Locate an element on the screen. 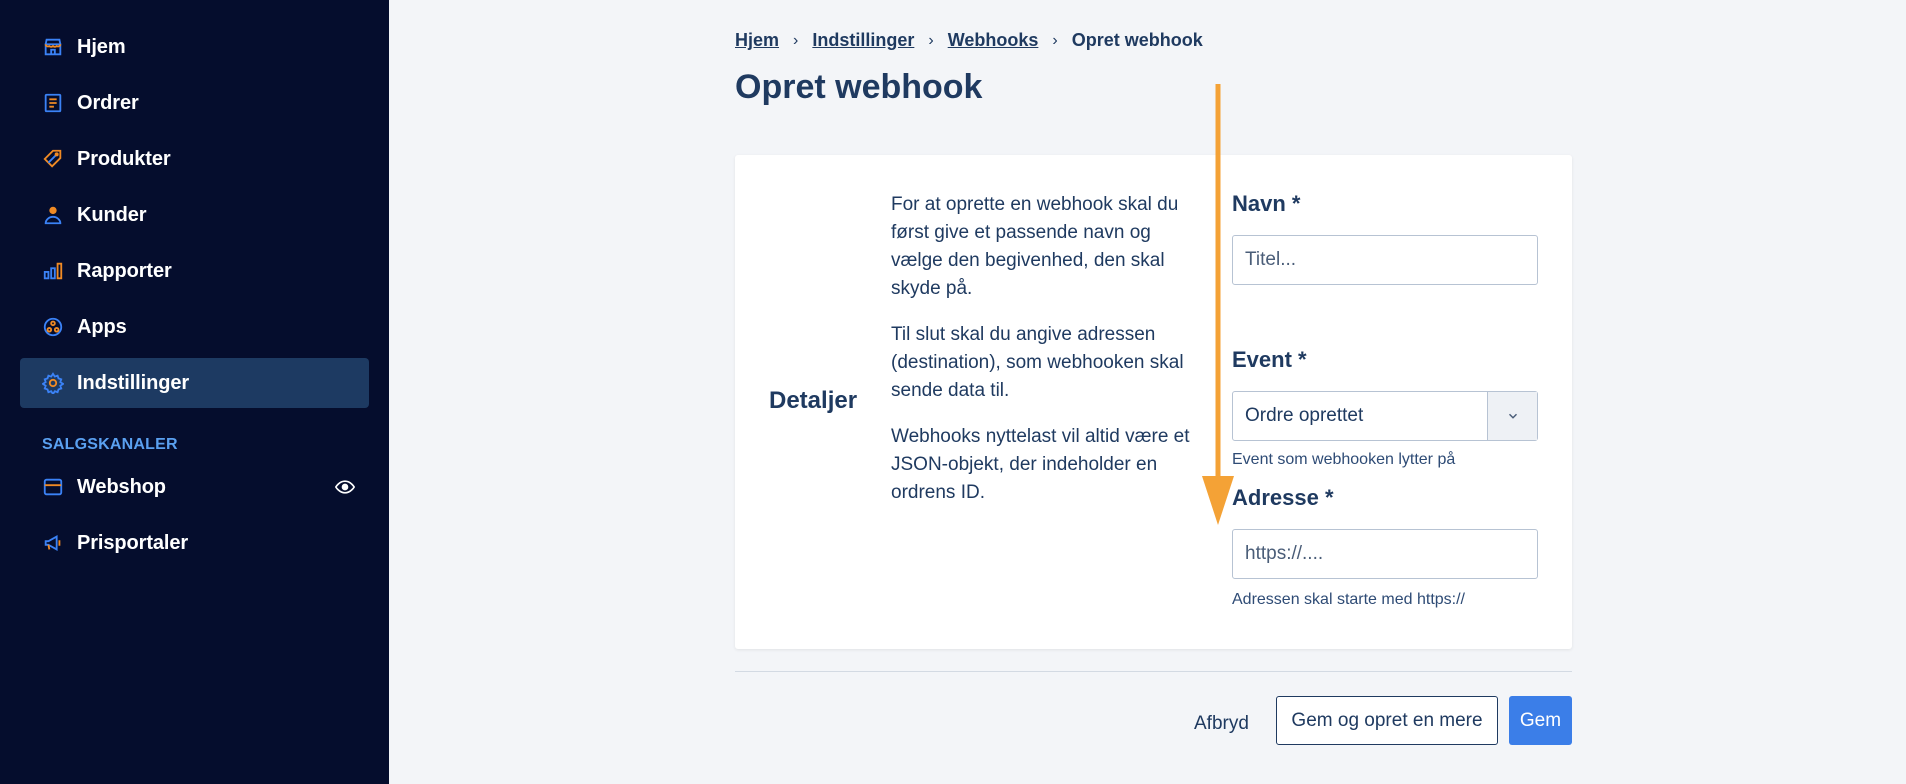 Image resolution: width=1906 pixels, height=784 pixels. sidebar-item-price-portals: Prisportaler is located at coordinates (194, 543).